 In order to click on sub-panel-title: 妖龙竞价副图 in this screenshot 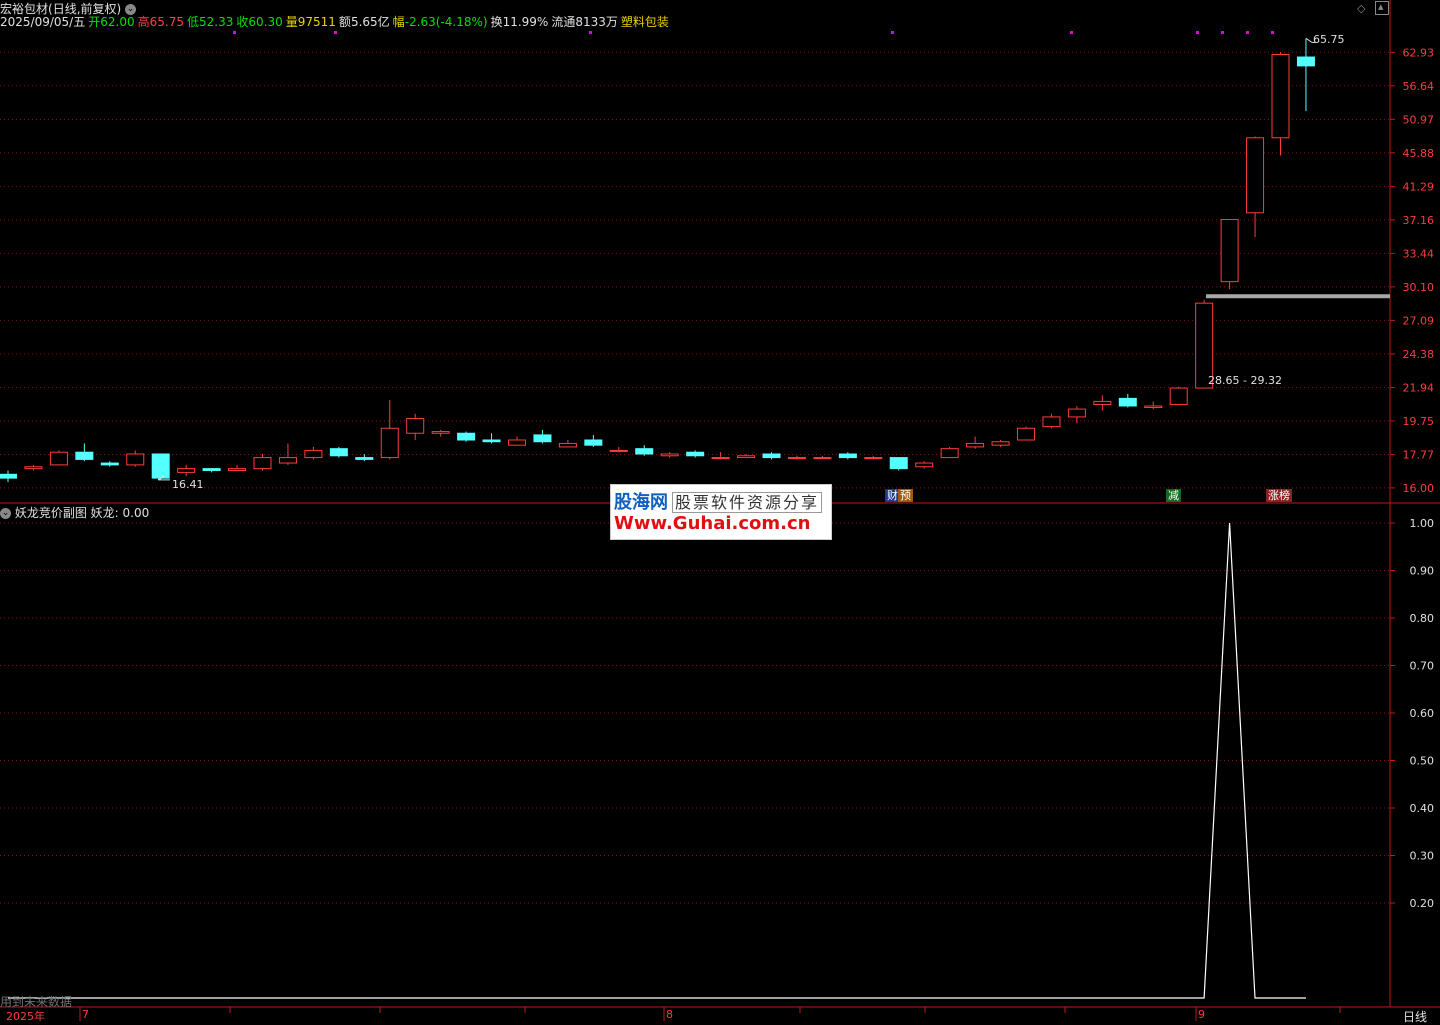, I will do `click(51, 513)`.